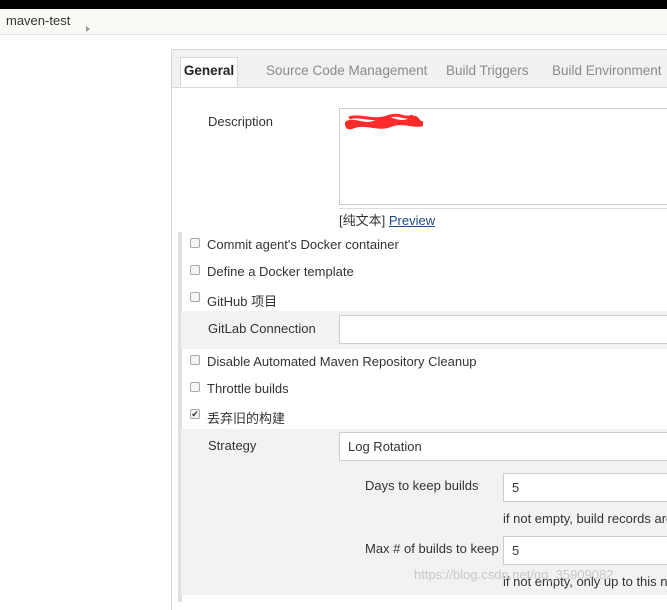 This screenshot has width=667, height=610. Describe the element at coordinates (209, 72) in the screenshot. I see `tab-general: General` at that location.